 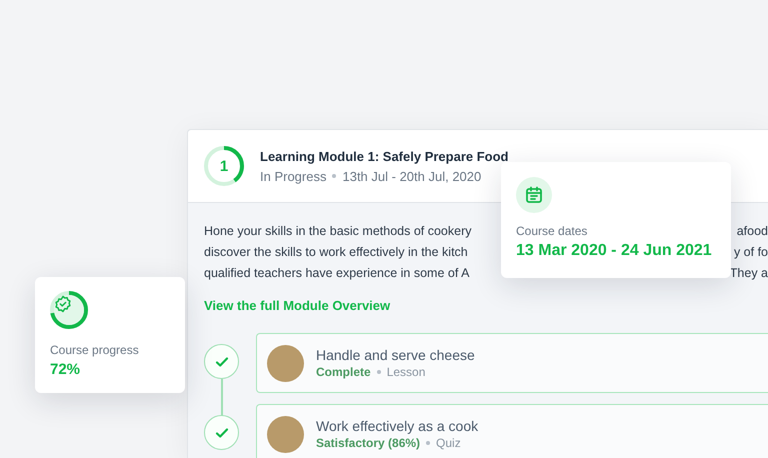 I want to click on lesson-card: Work effectively as a cook Satisfactory (86%) Quiz, so click(x=512, y=431).